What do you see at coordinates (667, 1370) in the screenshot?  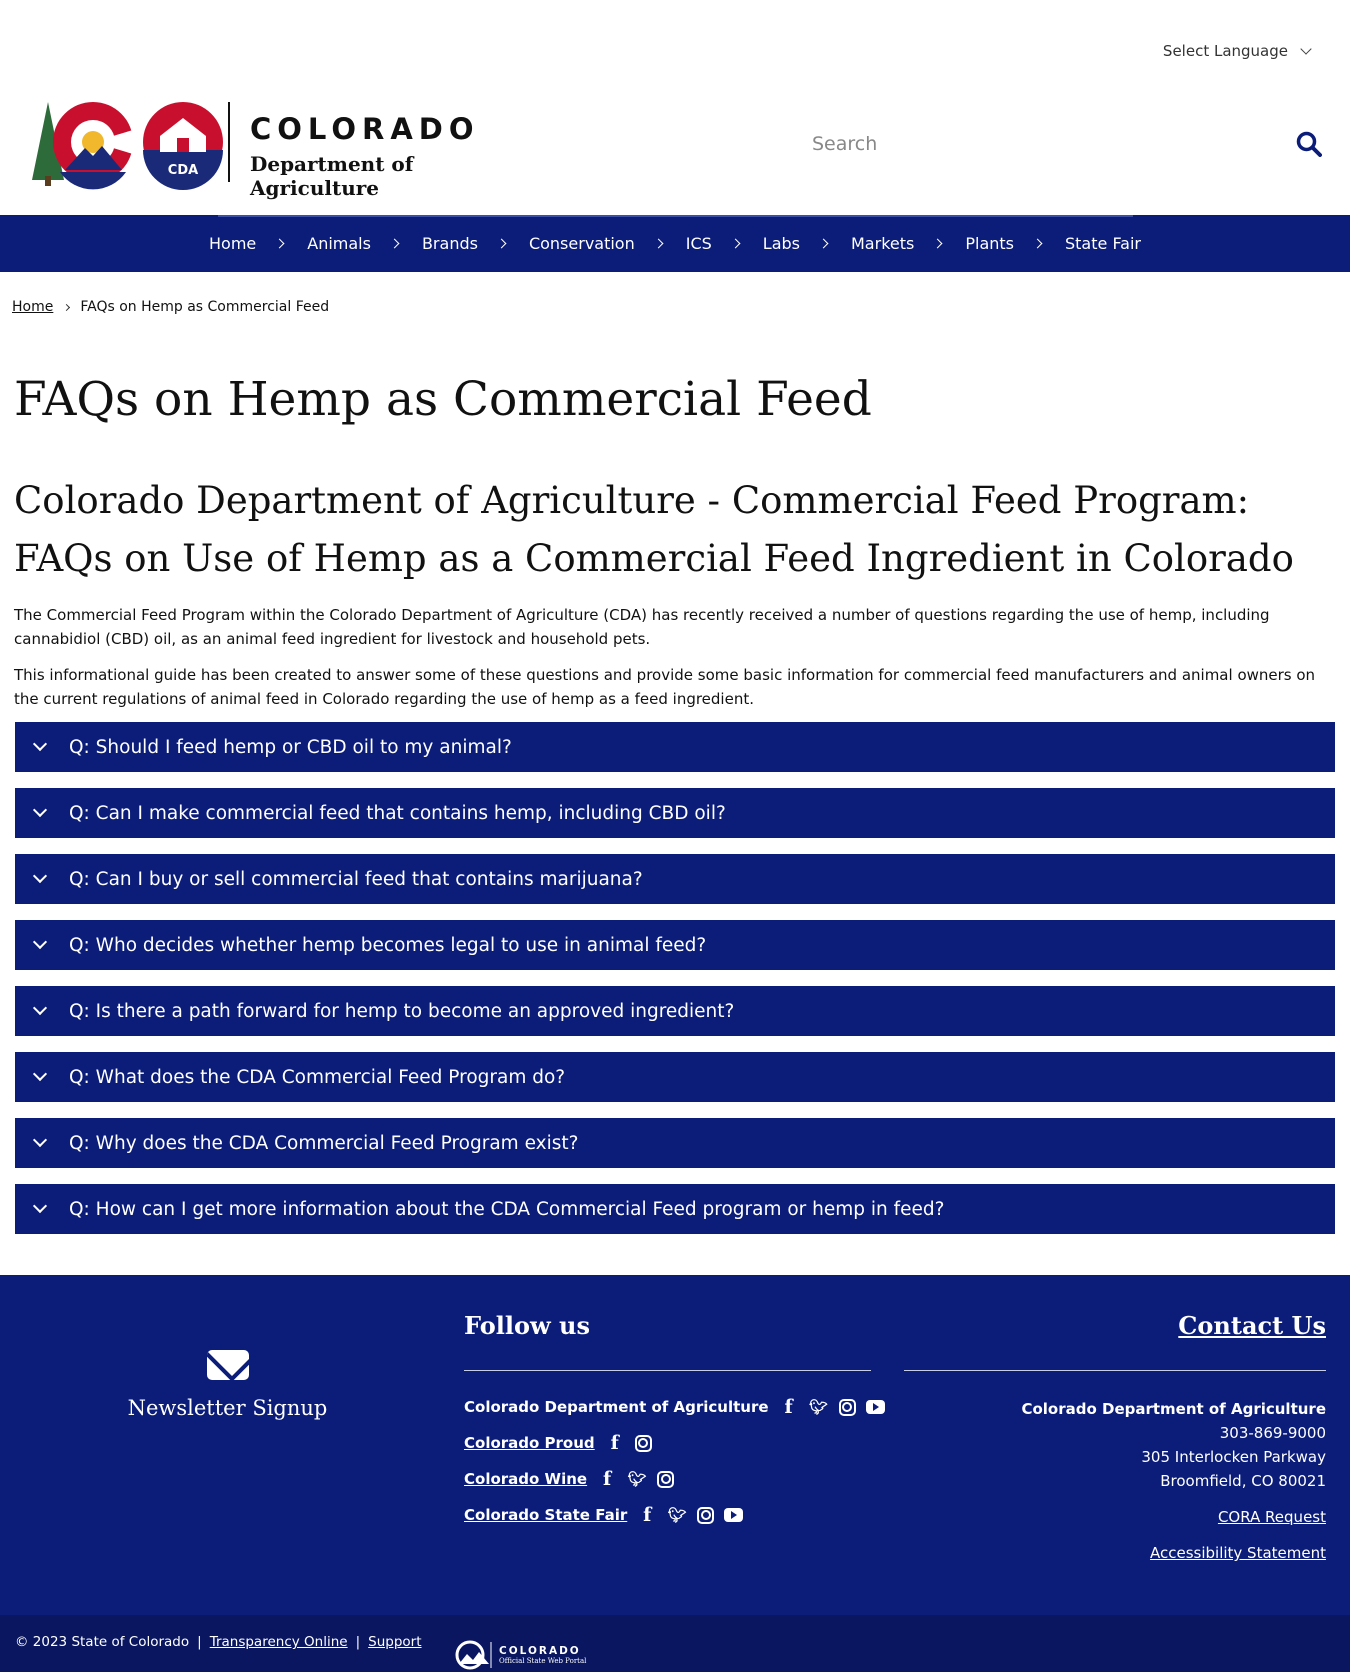 I see `follow-divider` at bounding box center [667, 1370].